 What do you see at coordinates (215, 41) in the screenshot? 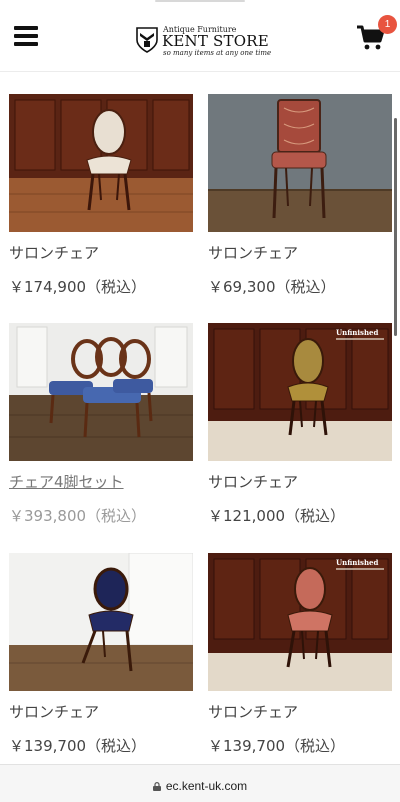
I see `logo-title: KENT STORE` at bounding box center [215, 41].